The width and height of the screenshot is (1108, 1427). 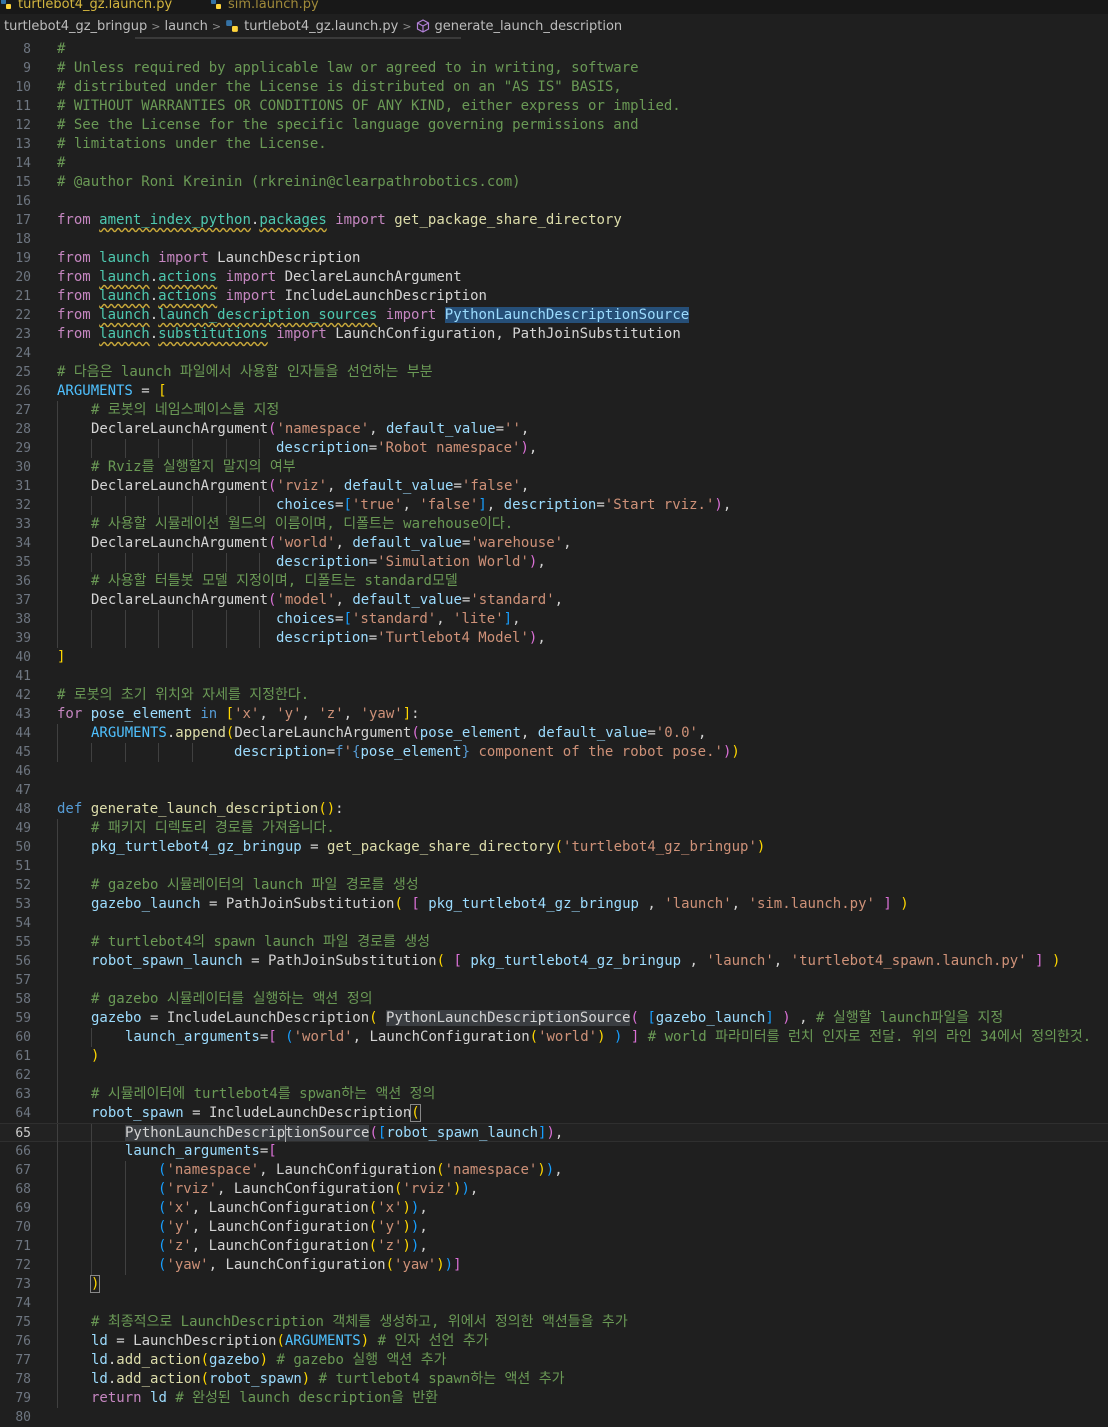 I want to click on code-line: 35 description='Simulation World'),, so click(x=554, y=562).